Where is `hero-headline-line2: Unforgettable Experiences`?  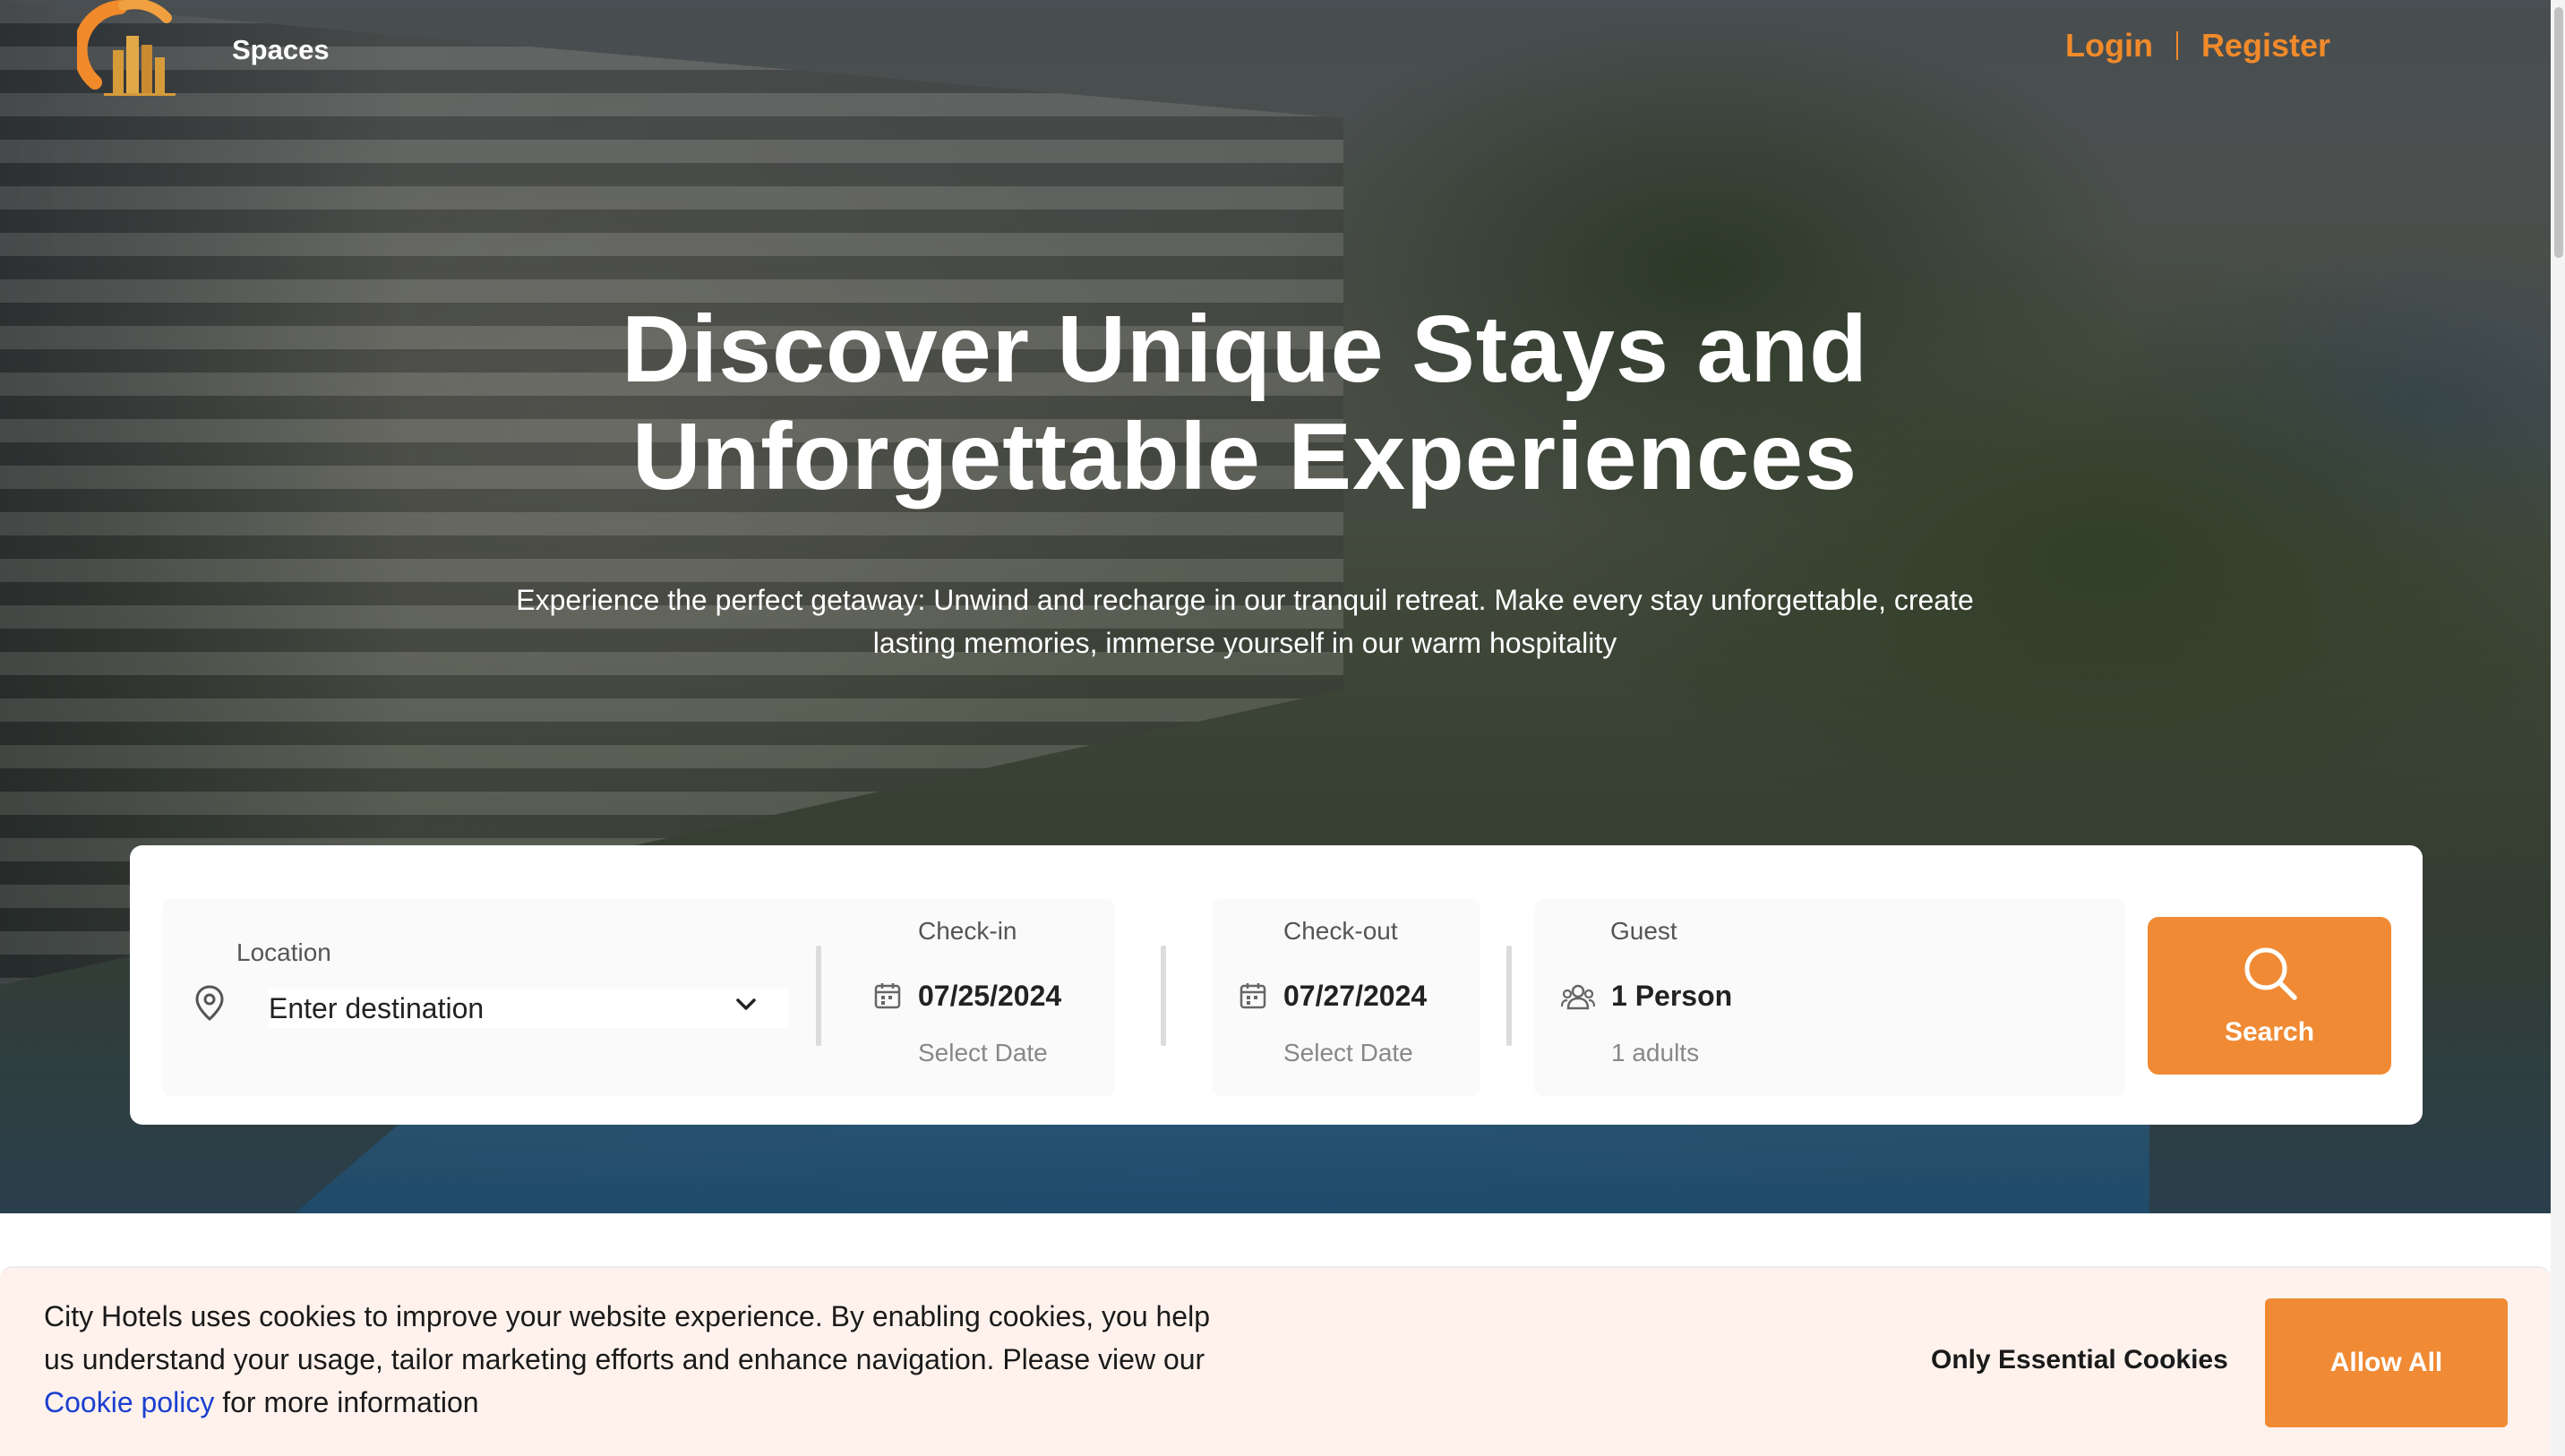 hero-headline-line2: Unforgettable Experiences is located at coordinates (1244, 457).